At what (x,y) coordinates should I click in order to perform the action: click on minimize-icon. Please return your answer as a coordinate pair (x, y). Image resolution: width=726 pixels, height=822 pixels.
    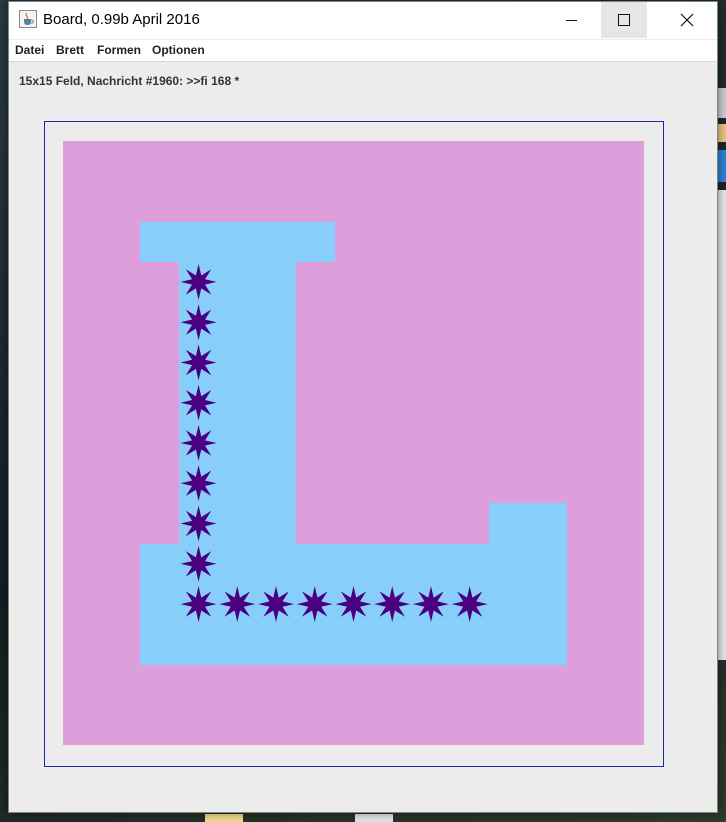
    Looking at the image, I should click on (571, 20).